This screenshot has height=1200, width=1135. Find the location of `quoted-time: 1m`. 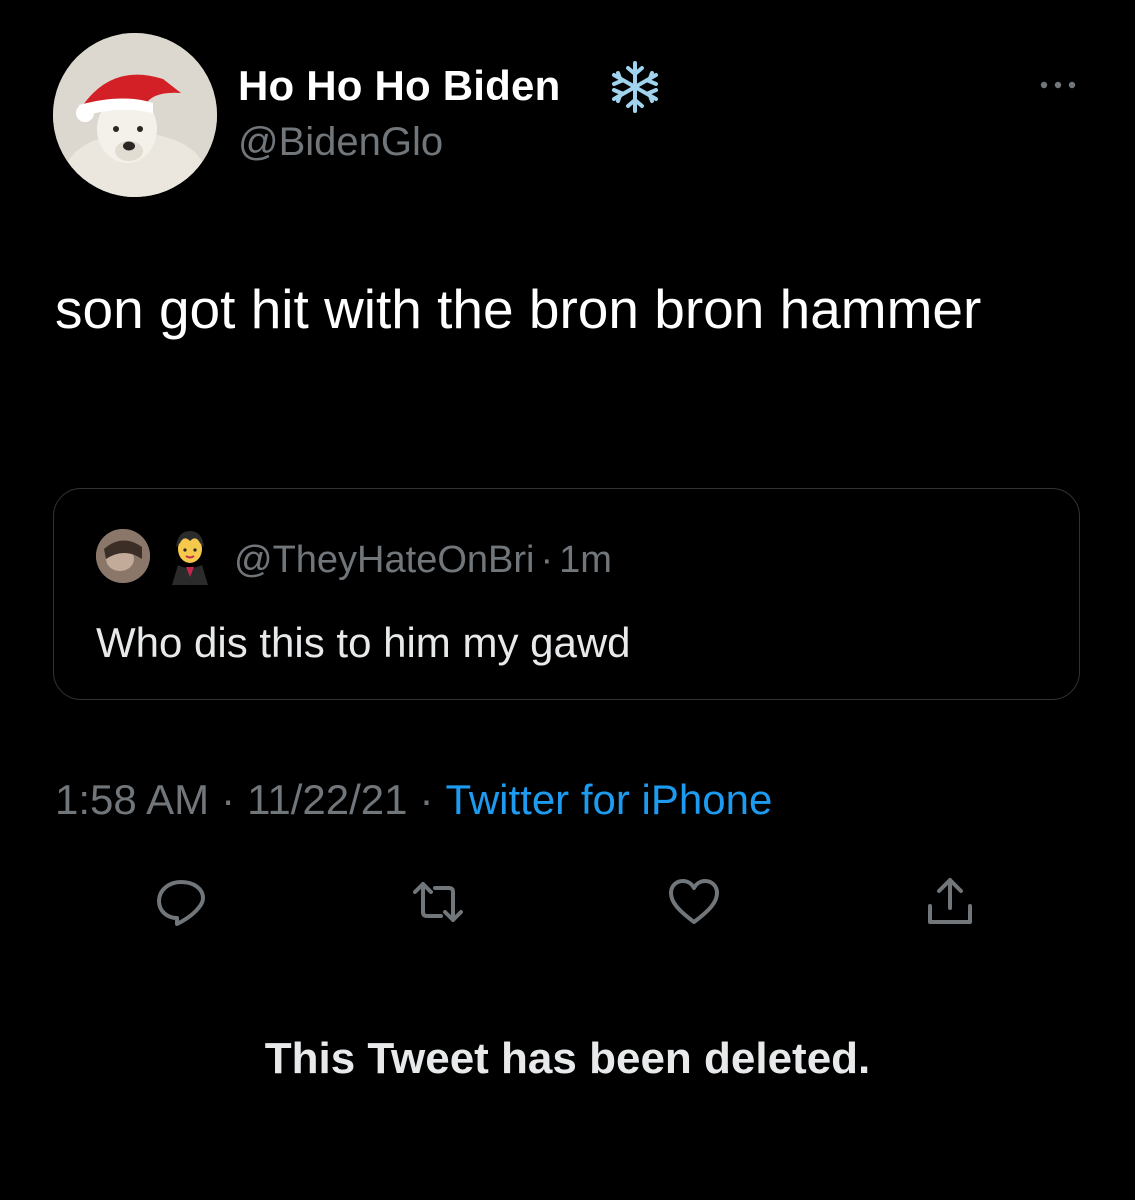

quoted-time: 1m is located at coordinates (585, 560).